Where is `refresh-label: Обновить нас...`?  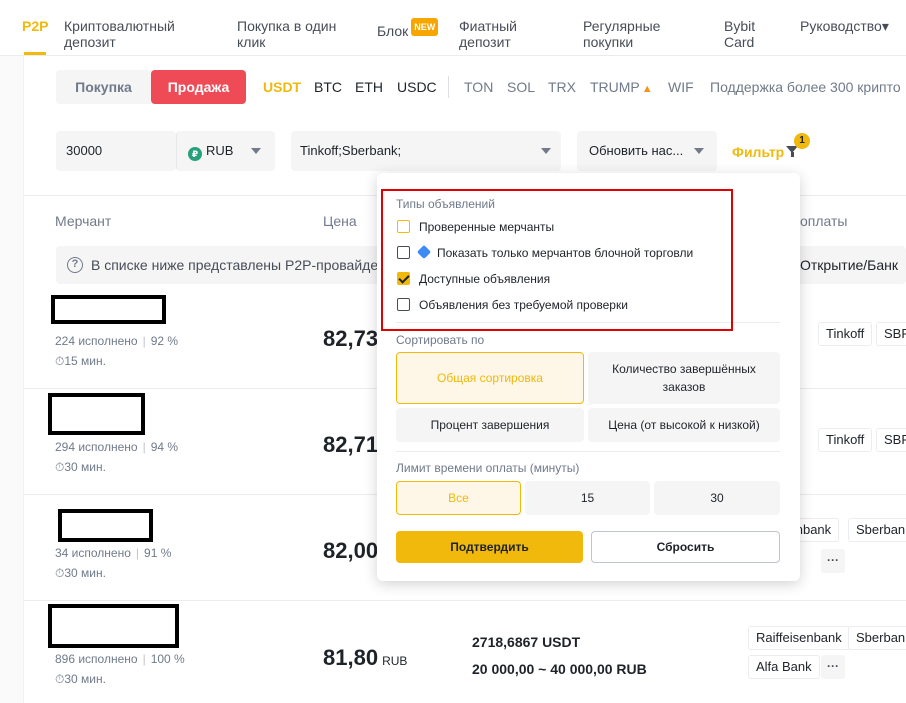
refresh-label: Обновить нас... is located at coordinates (636, 150).